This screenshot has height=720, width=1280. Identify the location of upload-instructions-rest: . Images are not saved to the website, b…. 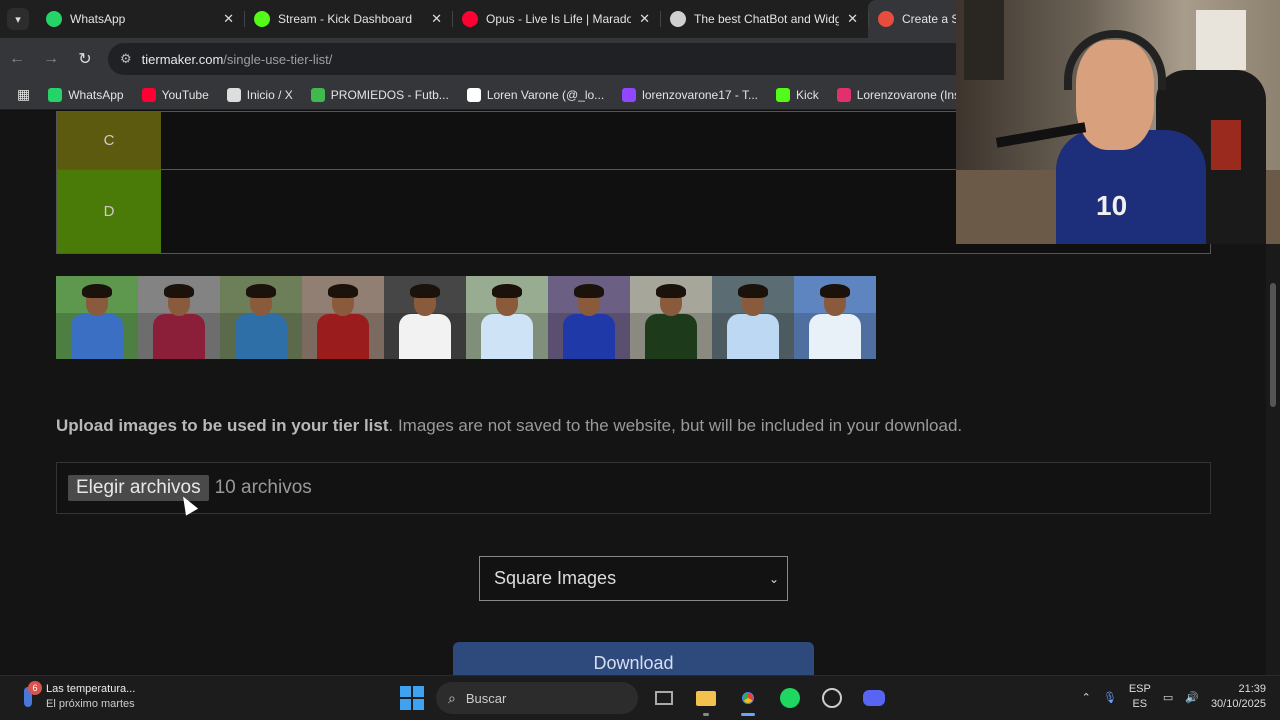
(675, 425).